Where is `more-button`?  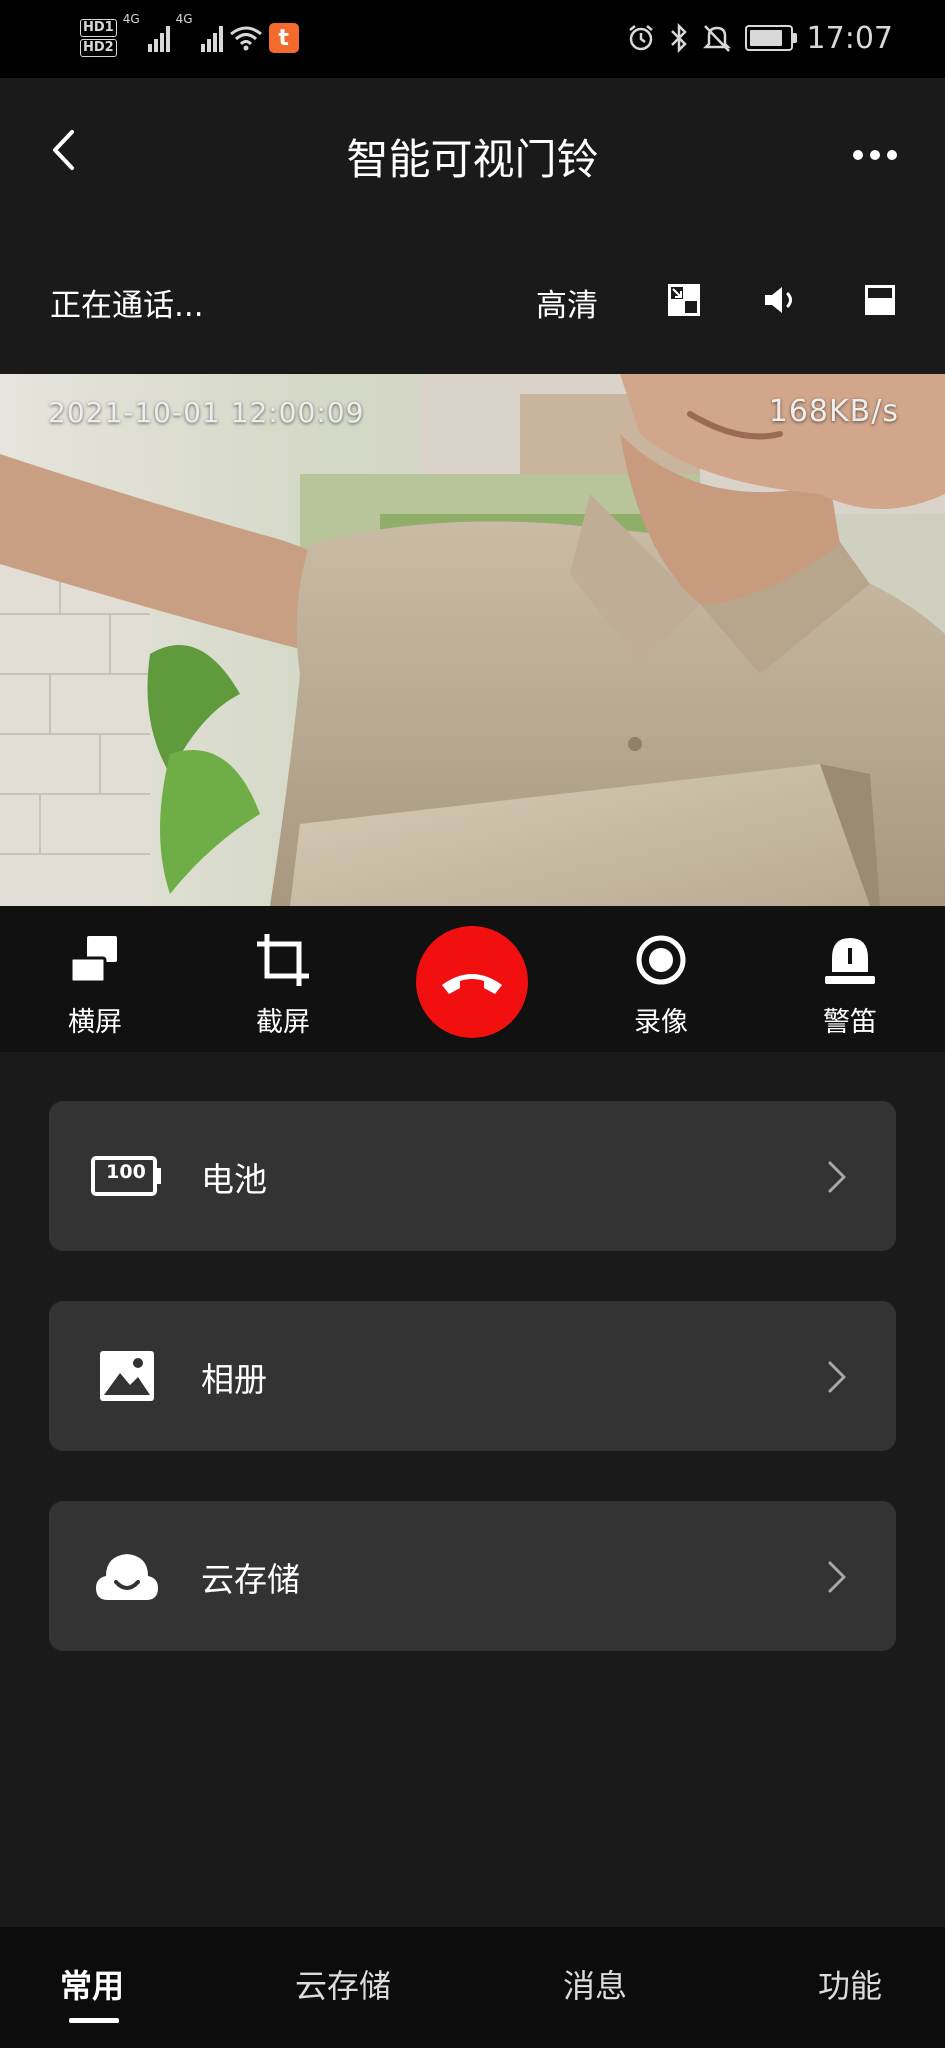 more-button is located at coordinates (875, 155).